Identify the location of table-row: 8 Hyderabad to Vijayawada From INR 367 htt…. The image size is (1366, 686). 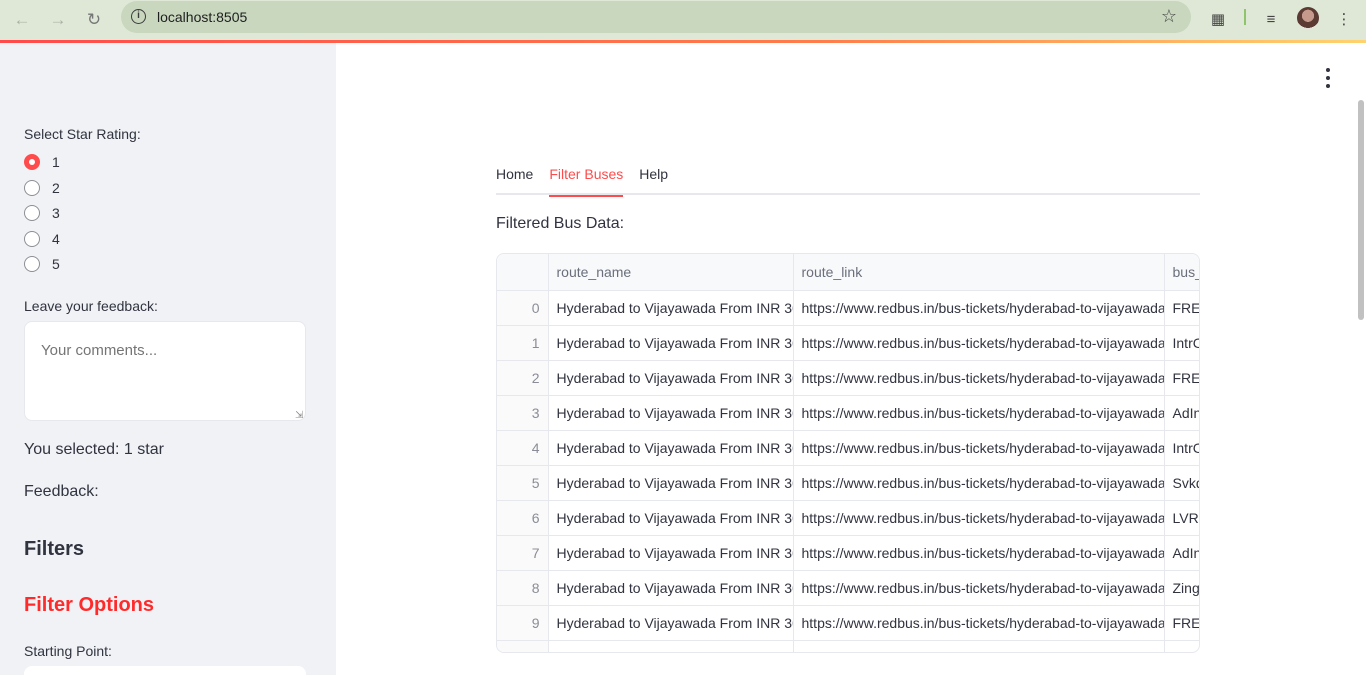
(848, 588).